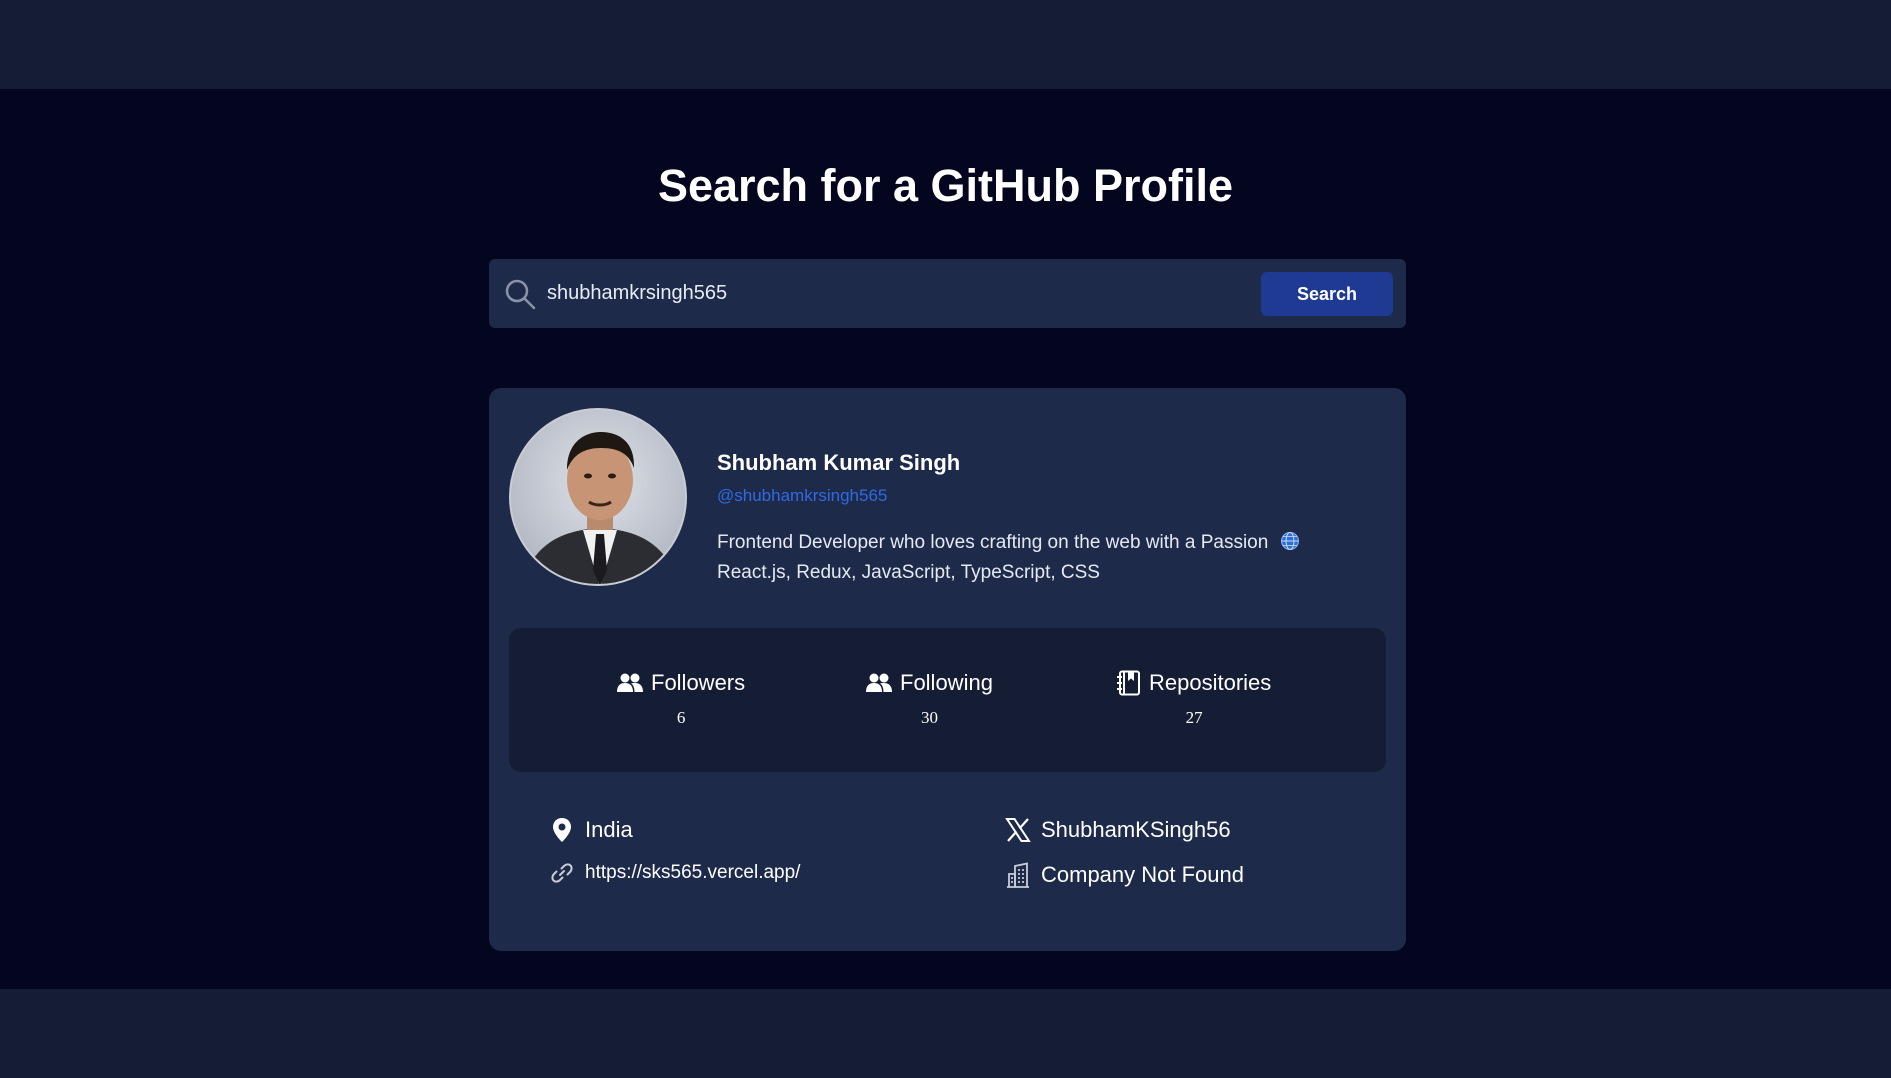  Describe the element at coordinates (839, 462) in the screenshot. I see `profile-name: Shubham Kumar Singh` at that location.